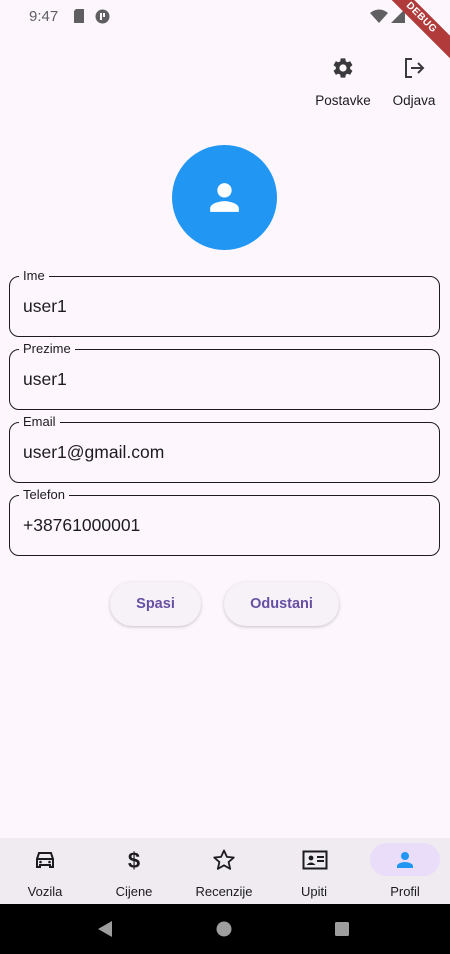 Image resolution: width=450 pixels, height=954 pixels. I want to click on recents-icon, so click(342, 929).